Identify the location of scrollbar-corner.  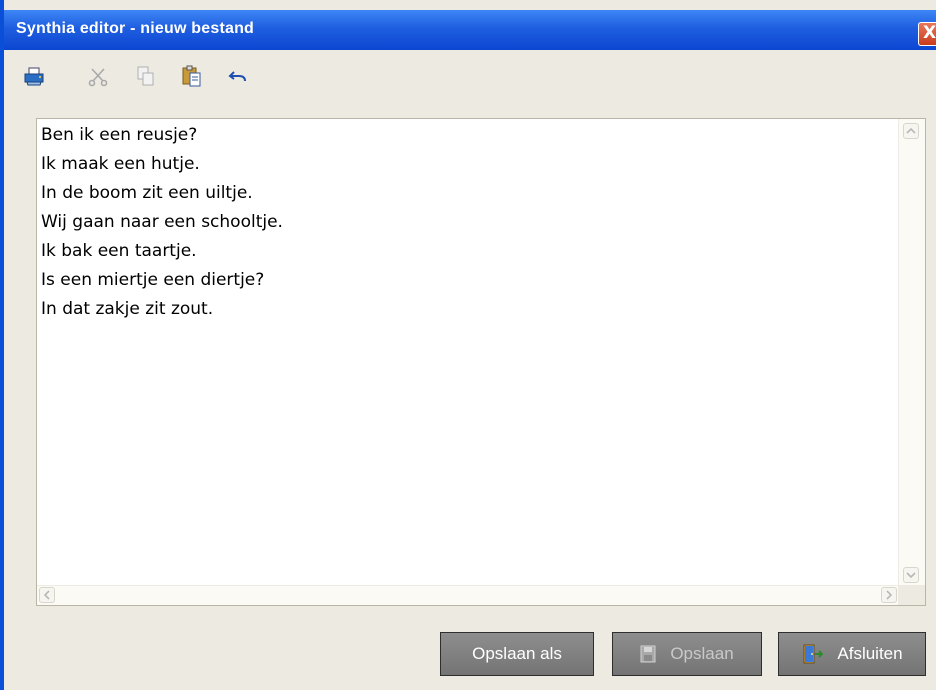
(911, 595).